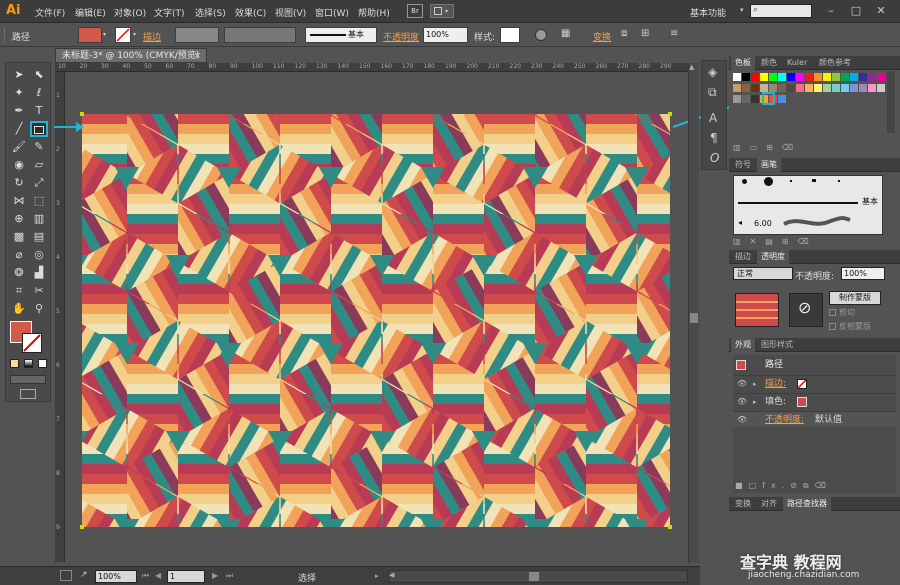  Describe the element at coordinates (50, 12) in the screenshot. I see `menu-file: 文件(F)` at that location.